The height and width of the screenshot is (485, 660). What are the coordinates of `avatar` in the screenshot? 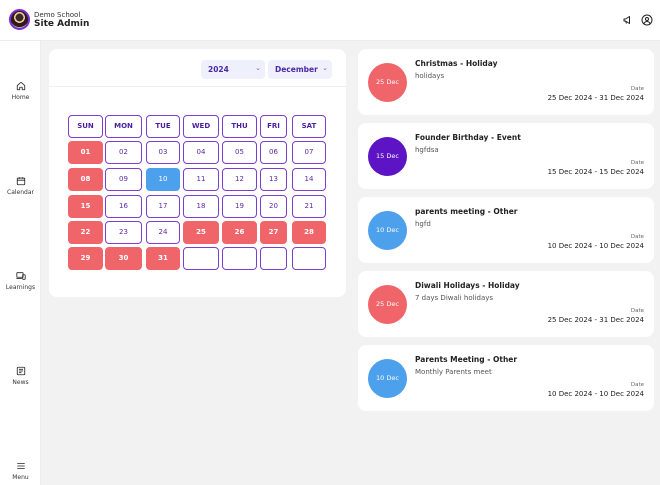 It's located at (19, 19).